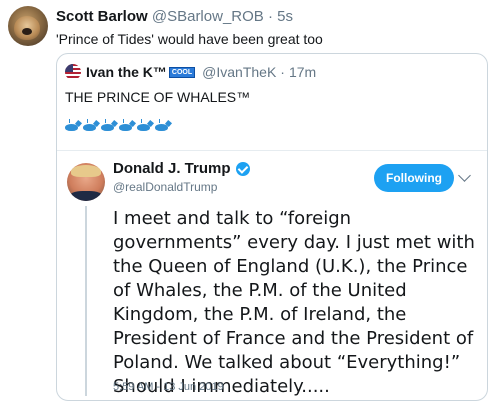  Describe the element at coordinates (242, 169) in the screenshot. I see `verified-badge-icon` at that location.